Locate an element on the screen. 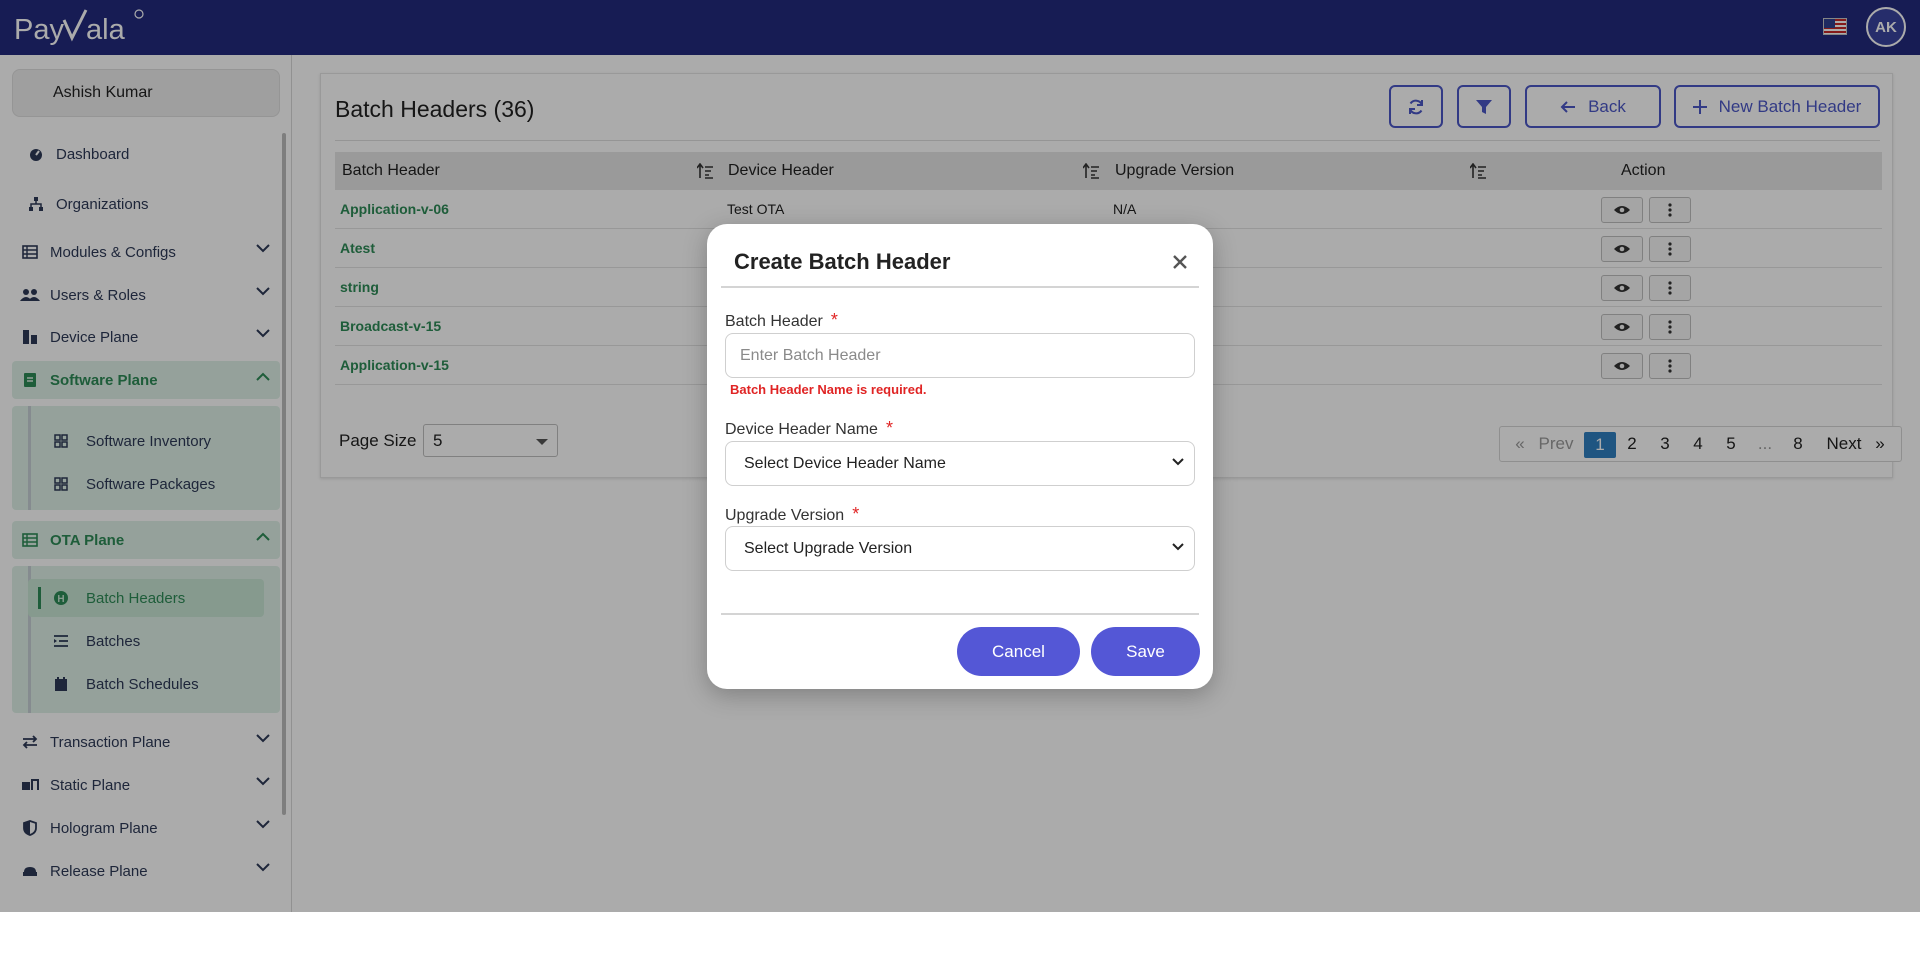  save-button: Save is located at coordinates (1145, 651).